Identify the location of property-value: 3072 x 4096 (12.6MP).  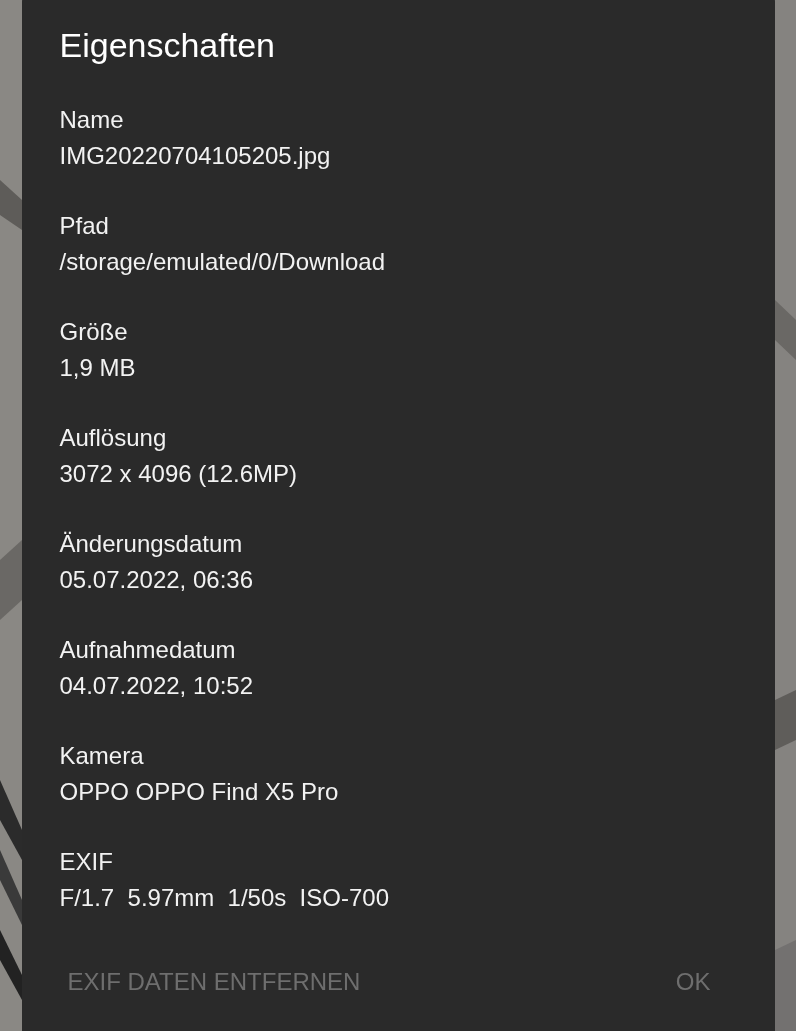
(178, 474).